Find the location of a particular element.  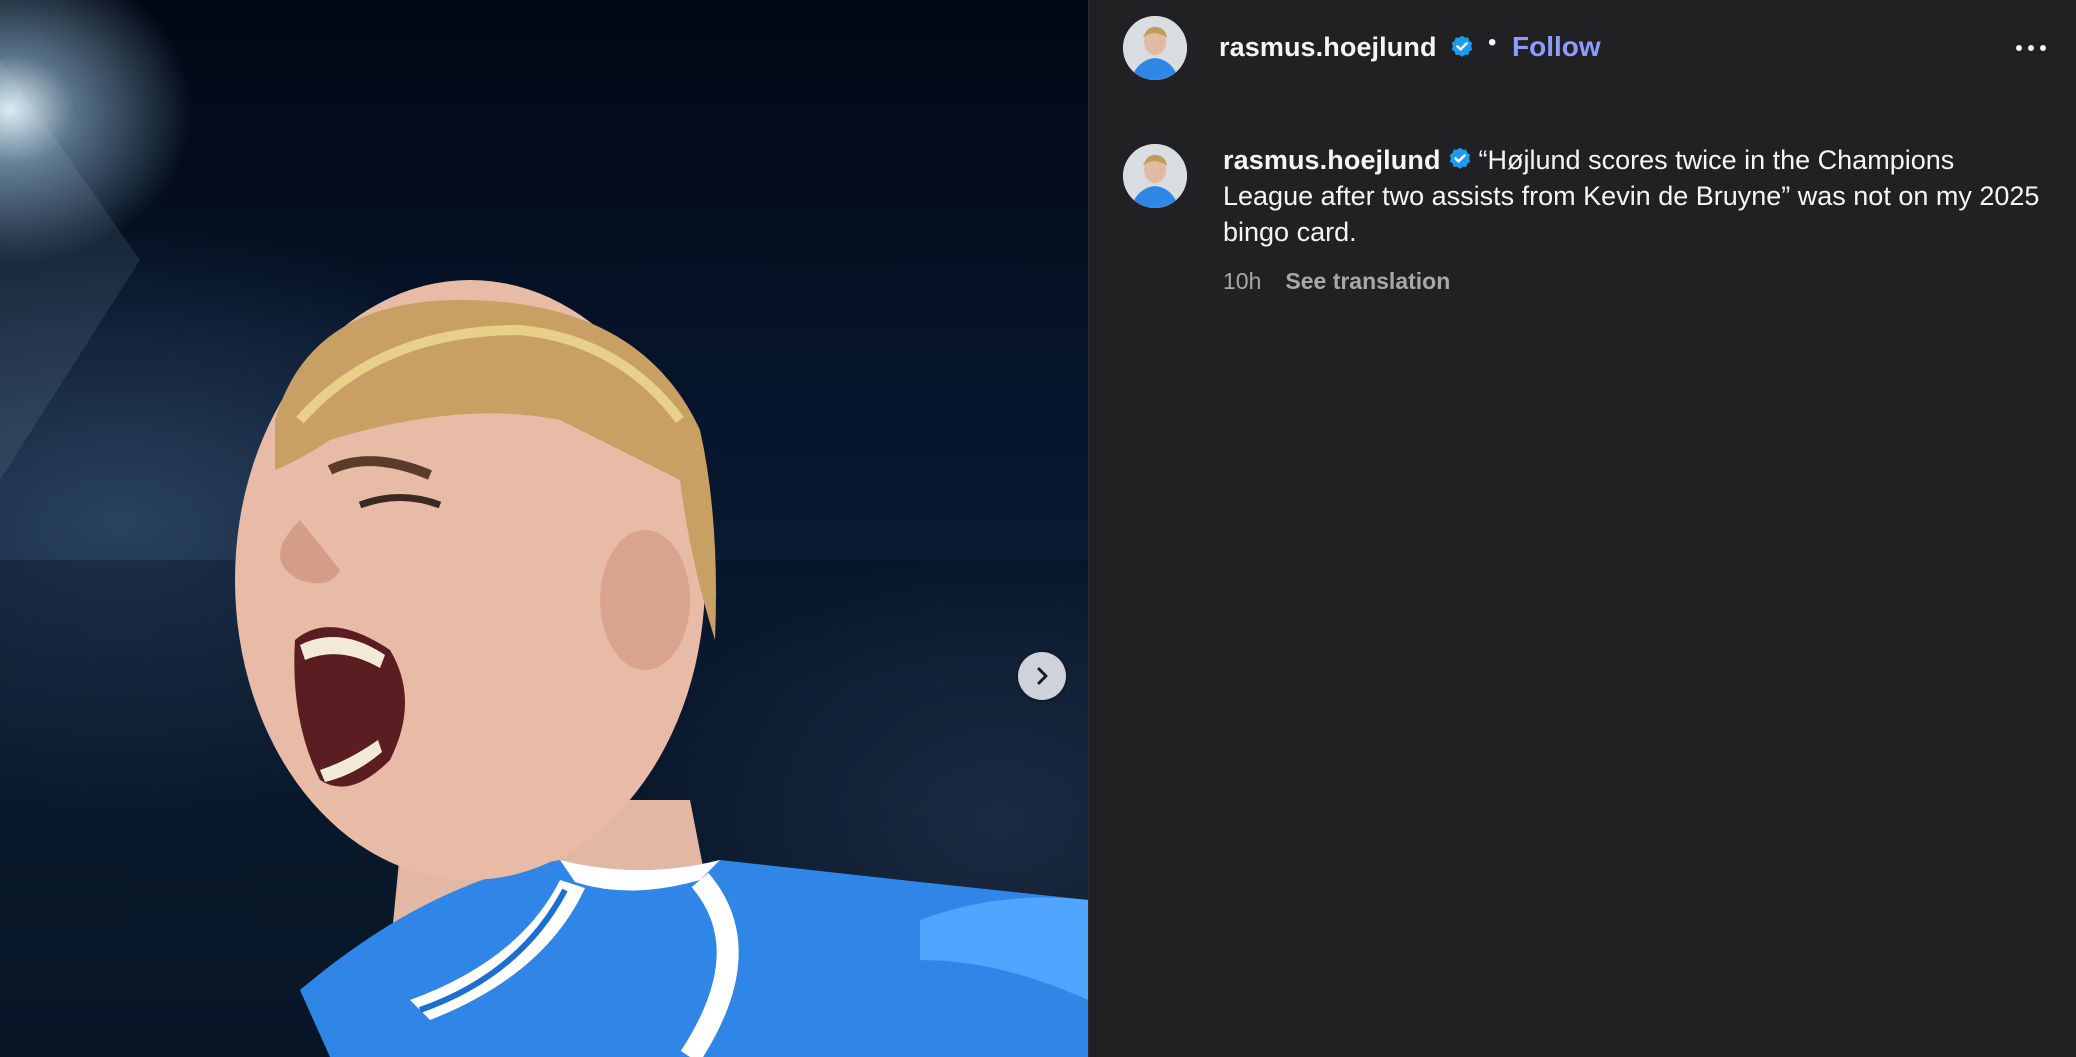

author-username: rasmus.hoejlund is located at coordinates (1328, 47).